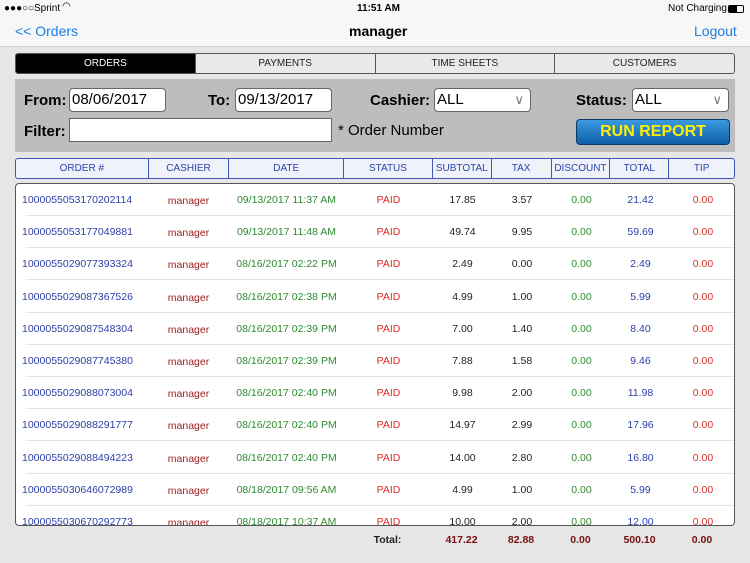 The image size is (750, 563). What do you see at coordinates (640, 328) in the screenshot?
I see `cell-total: 8.40` at bounding box center [640, 328].